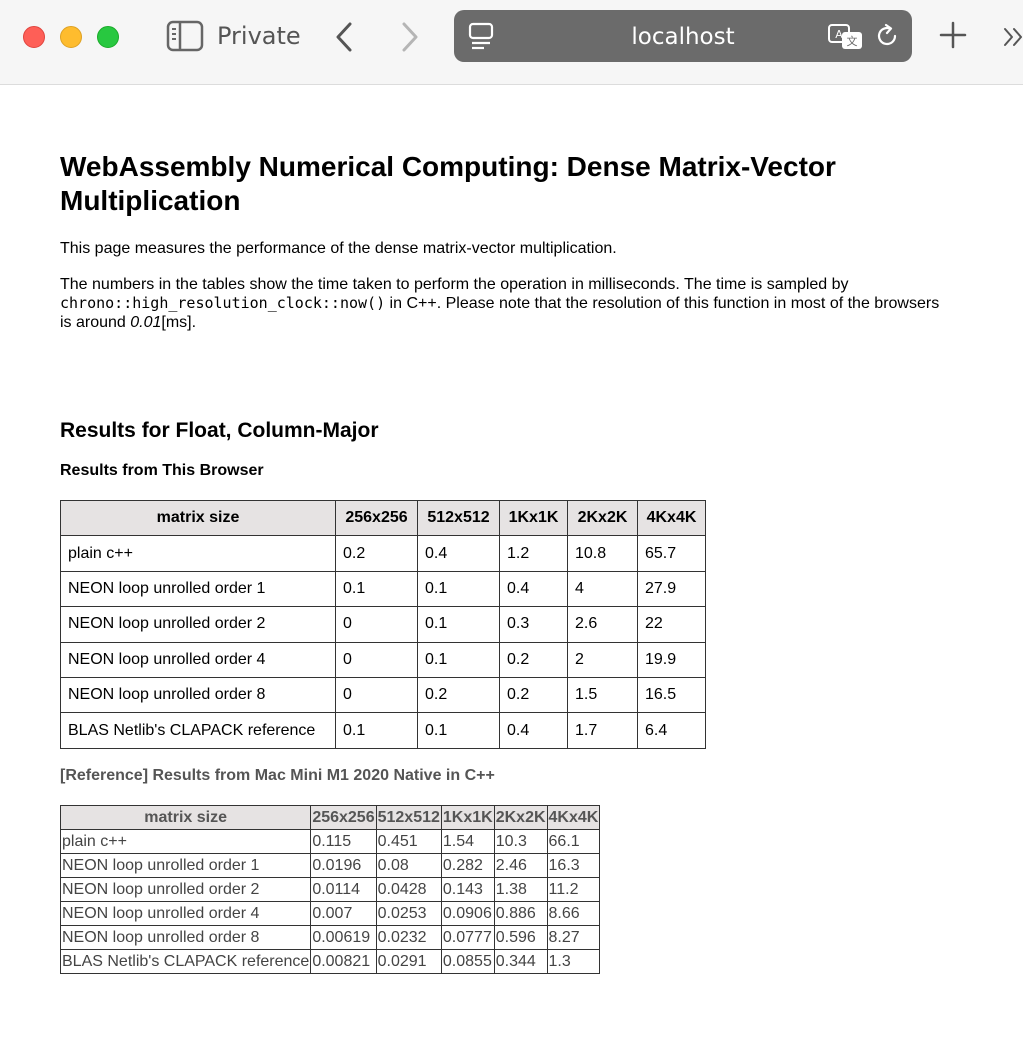 The width and height of the screenshot is (1023, 1045). I want to click on table-cell: 11.2, so click(573, 889).